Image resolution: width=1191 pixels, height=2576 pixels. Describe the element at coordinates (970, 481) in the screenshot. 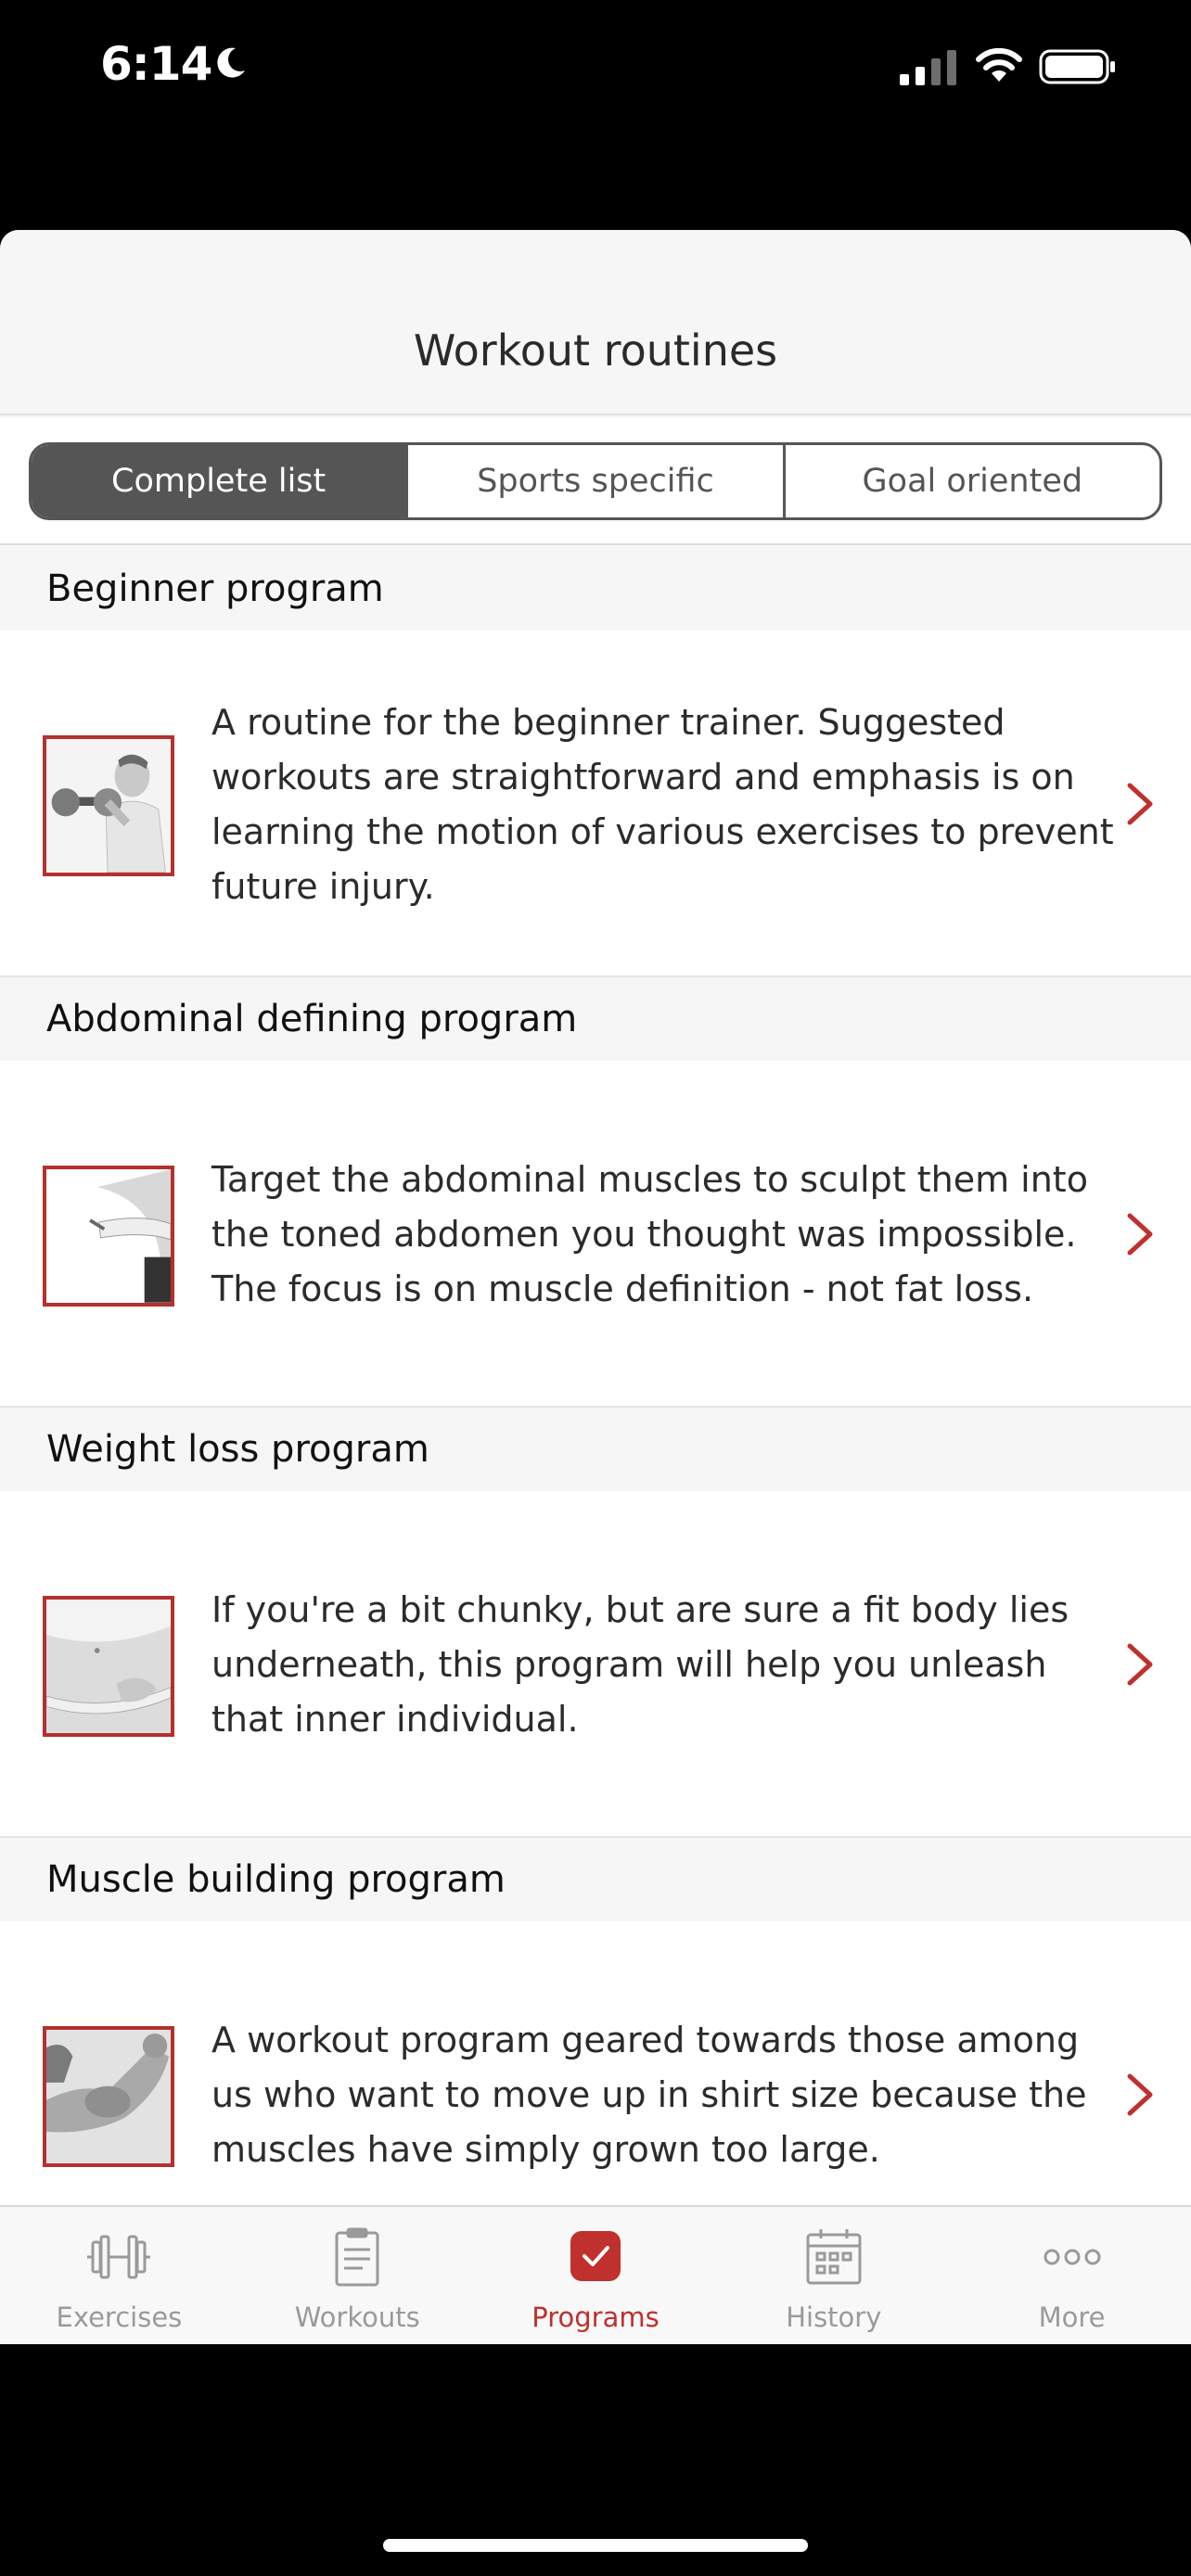

I see `segment-goal-oriented: Goal oriented` at that location.